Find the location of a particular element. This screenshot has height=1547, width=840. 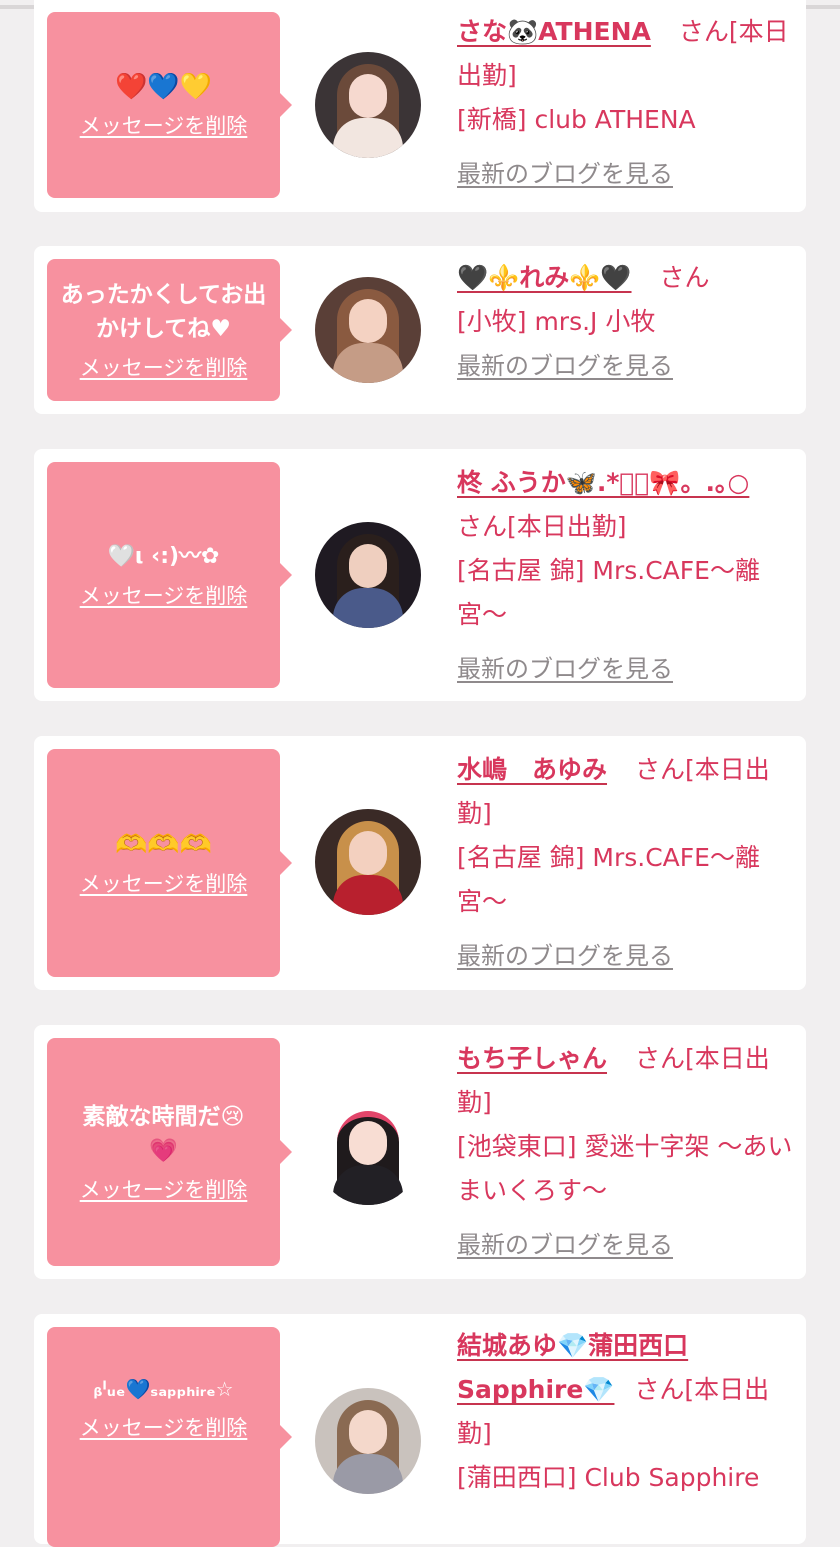

message-text: 素敵な時間だ😢💗 is located at coordinates (163, 1134).